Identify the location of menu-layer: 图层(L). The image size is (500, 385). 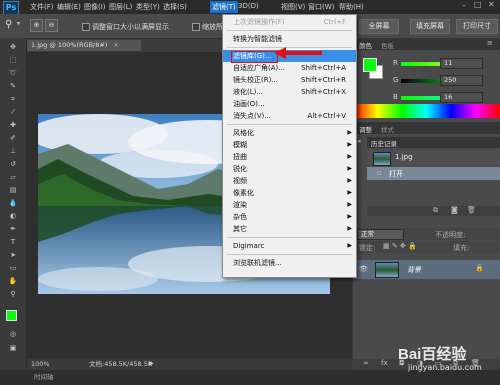
(120, 7).